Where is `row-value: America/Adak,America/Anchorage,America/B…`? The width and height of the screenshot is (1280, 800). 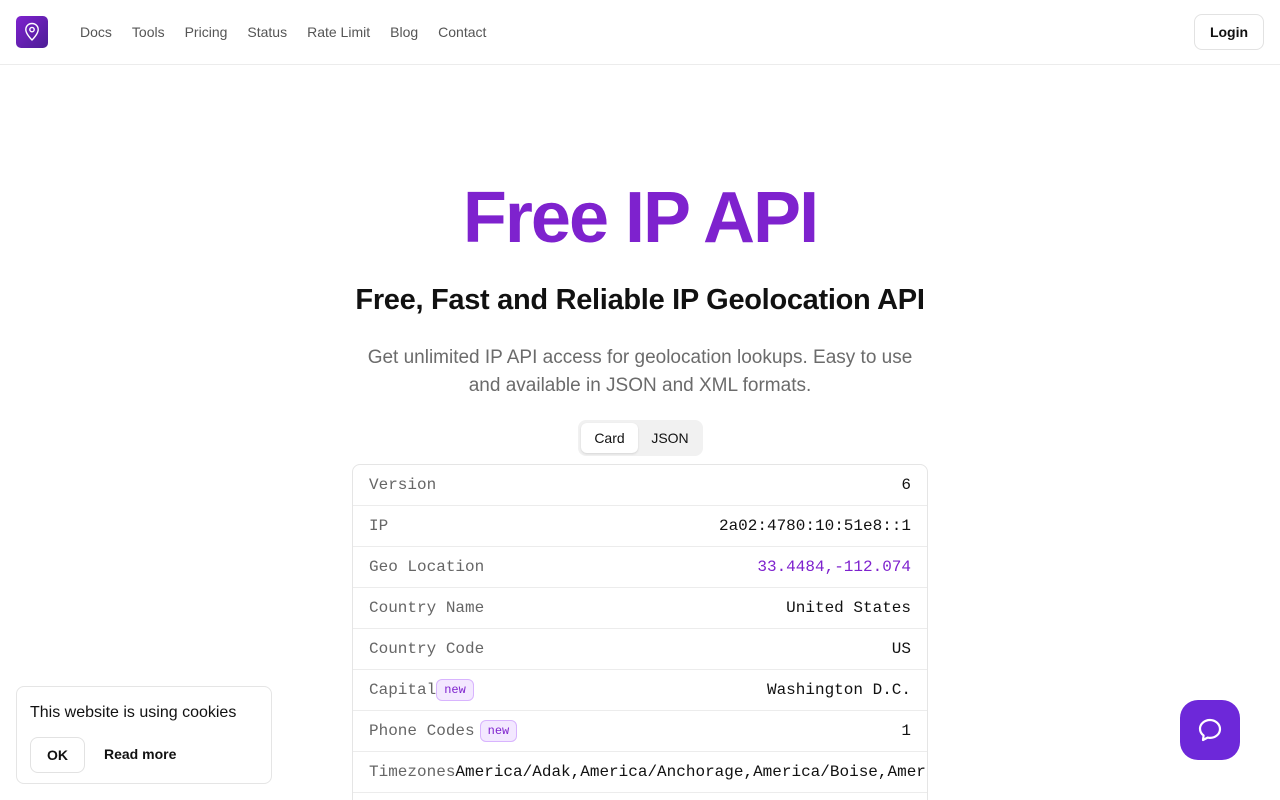
row-value: America/Adak,America/Anchorage,America/B… is located at coordinates (691, 772).